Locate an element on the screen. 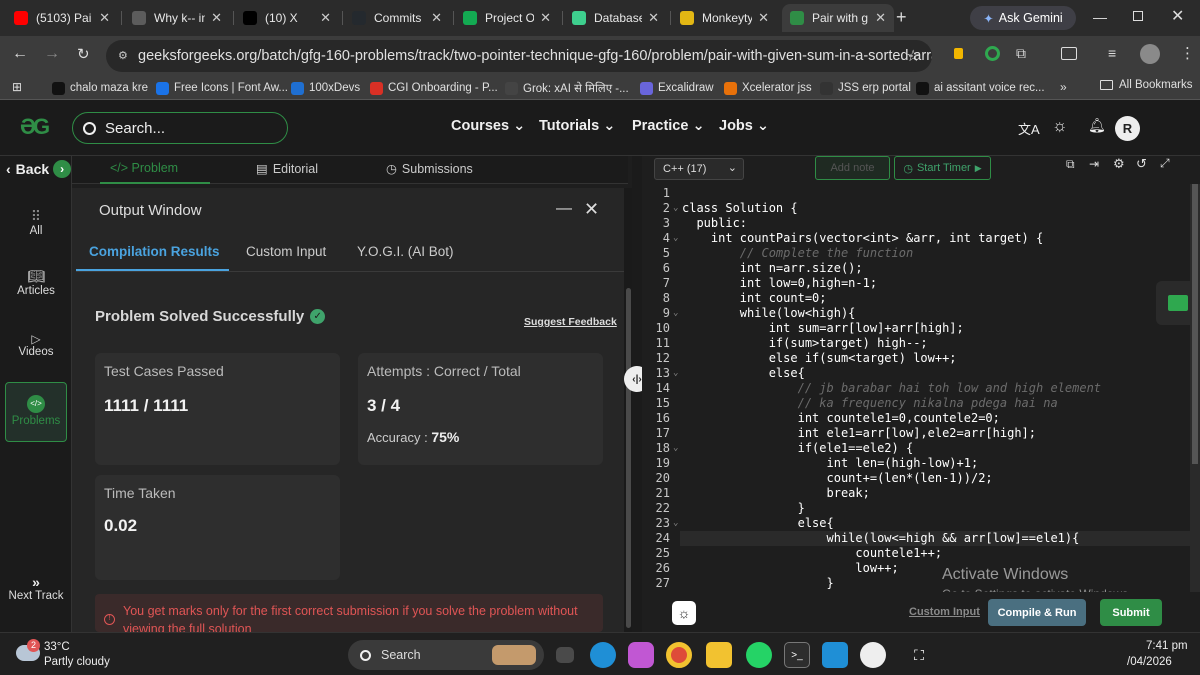  close-window-icon: ✕ is located at coordinates (1177, 16).